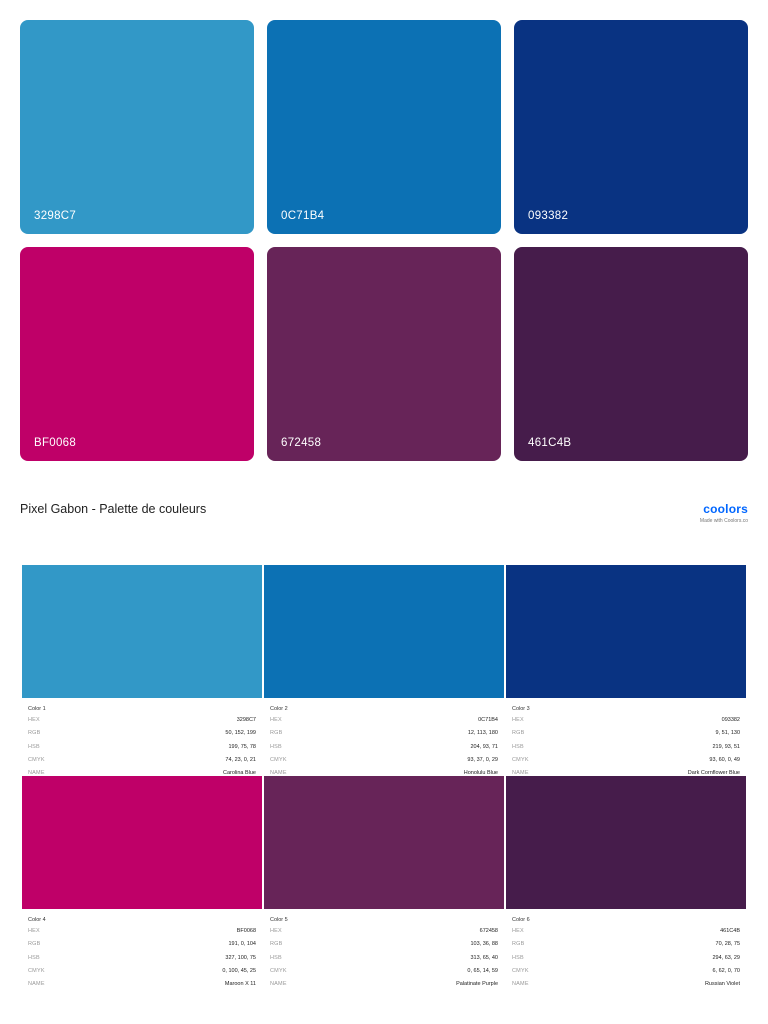 Image resolution: width=768 pixels, height=1024 pixels. Describe the element at coordinates (142, 973) in the screenshot. I see `cmyk-row: CMYK 0, 100, 45, 25` at that location.